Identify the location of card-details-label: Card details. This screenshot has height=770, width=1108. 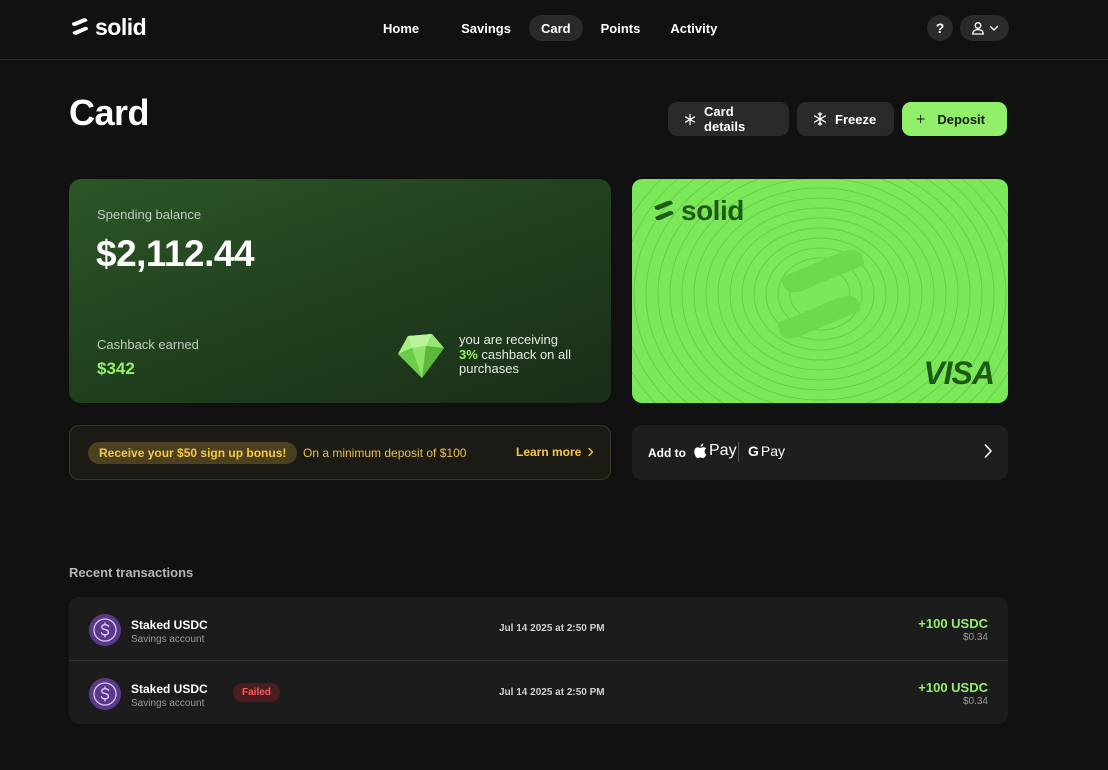
(725, 119).